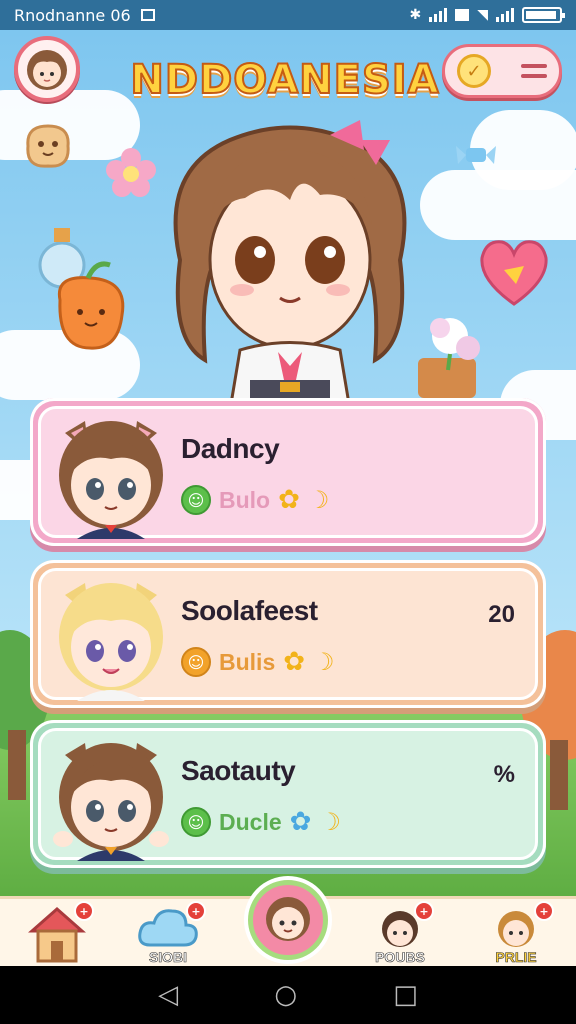 The image size is (576, 1024). Describe the element at coordinates (247, 661) in the screenshot. I see `character-status: Bulis` at that location.